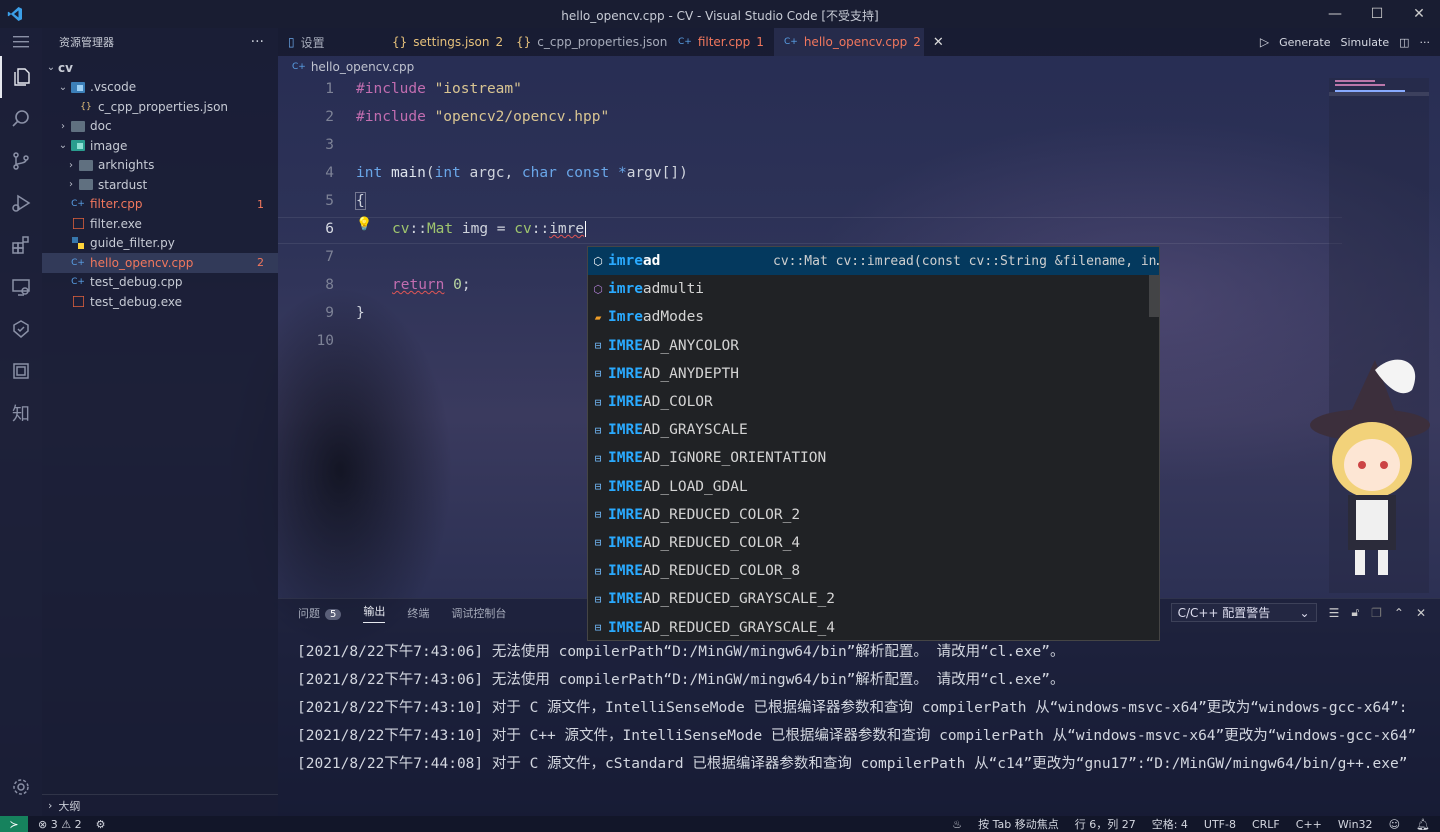 This screenshot has height=832, width=1440. I want to click on tab-output: 输出, so click(374, 613).